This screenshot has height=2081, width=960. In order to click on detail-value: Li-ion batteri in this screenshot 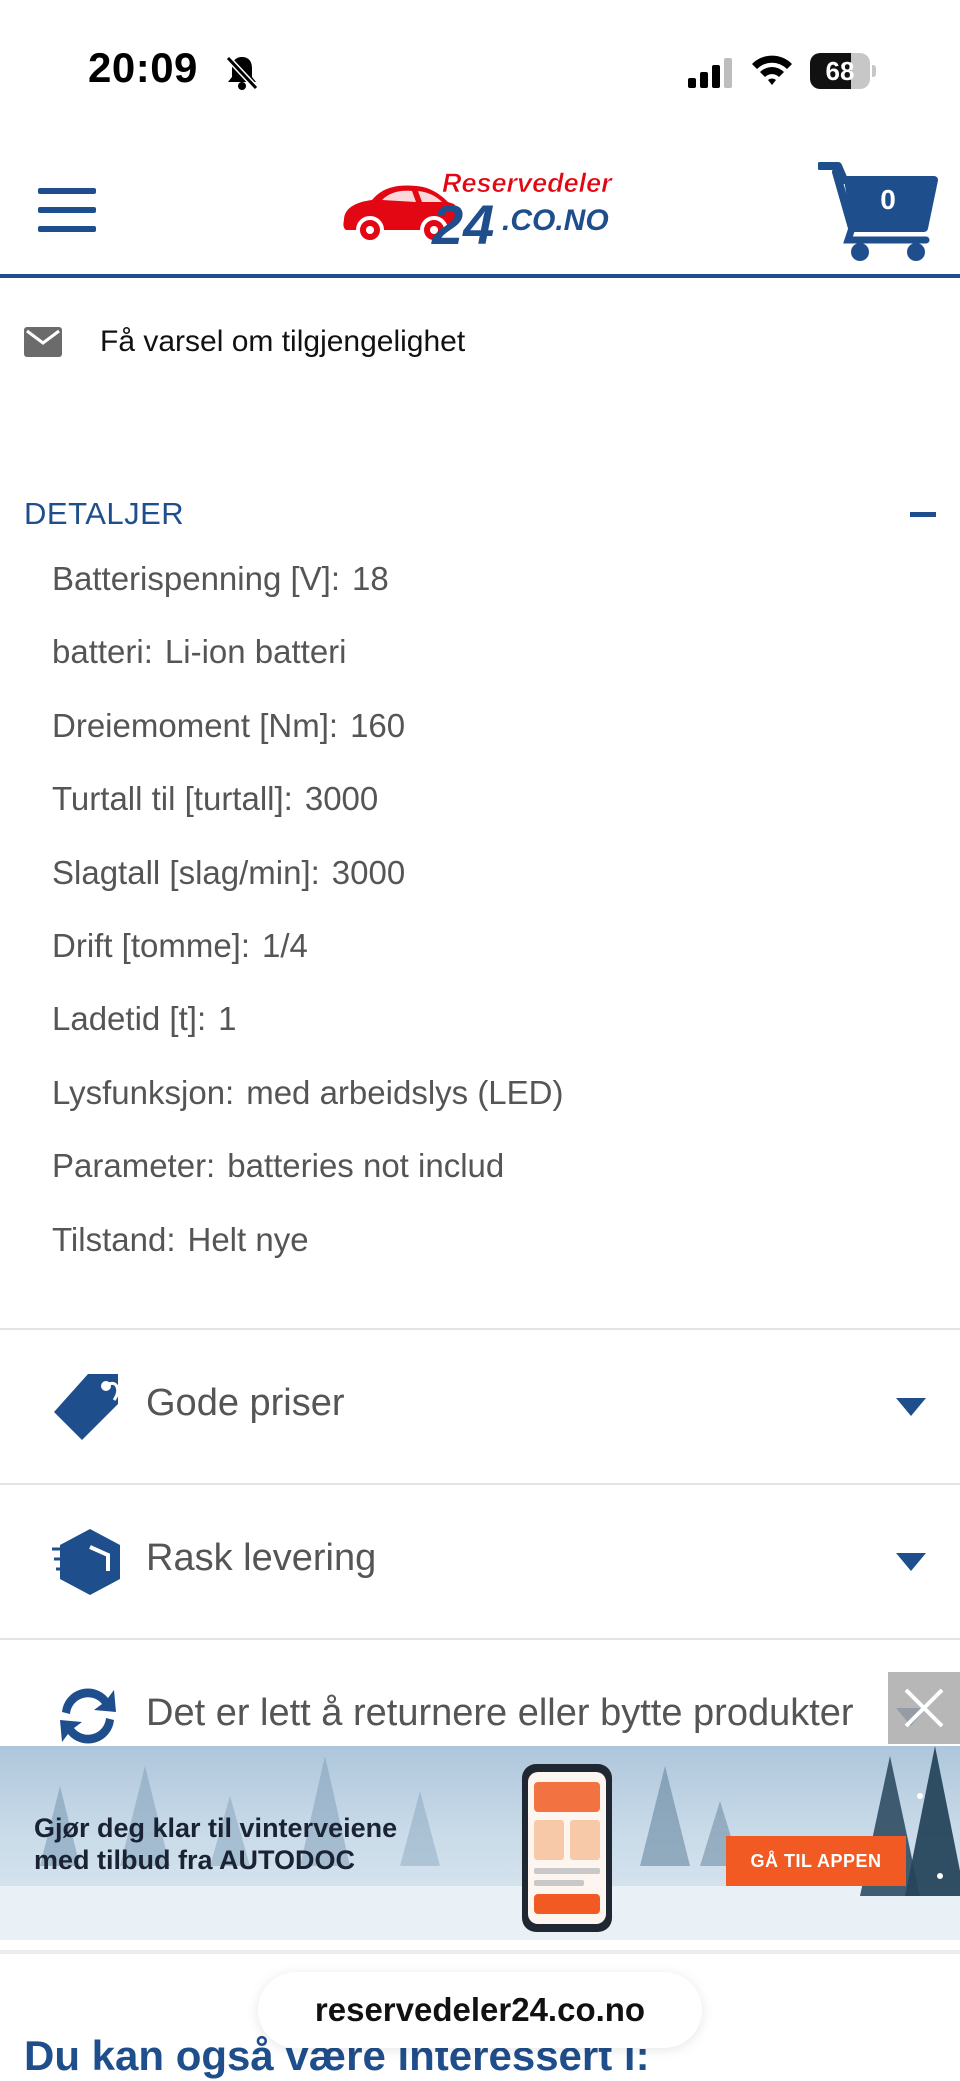, I will do `click(255, 652)`.